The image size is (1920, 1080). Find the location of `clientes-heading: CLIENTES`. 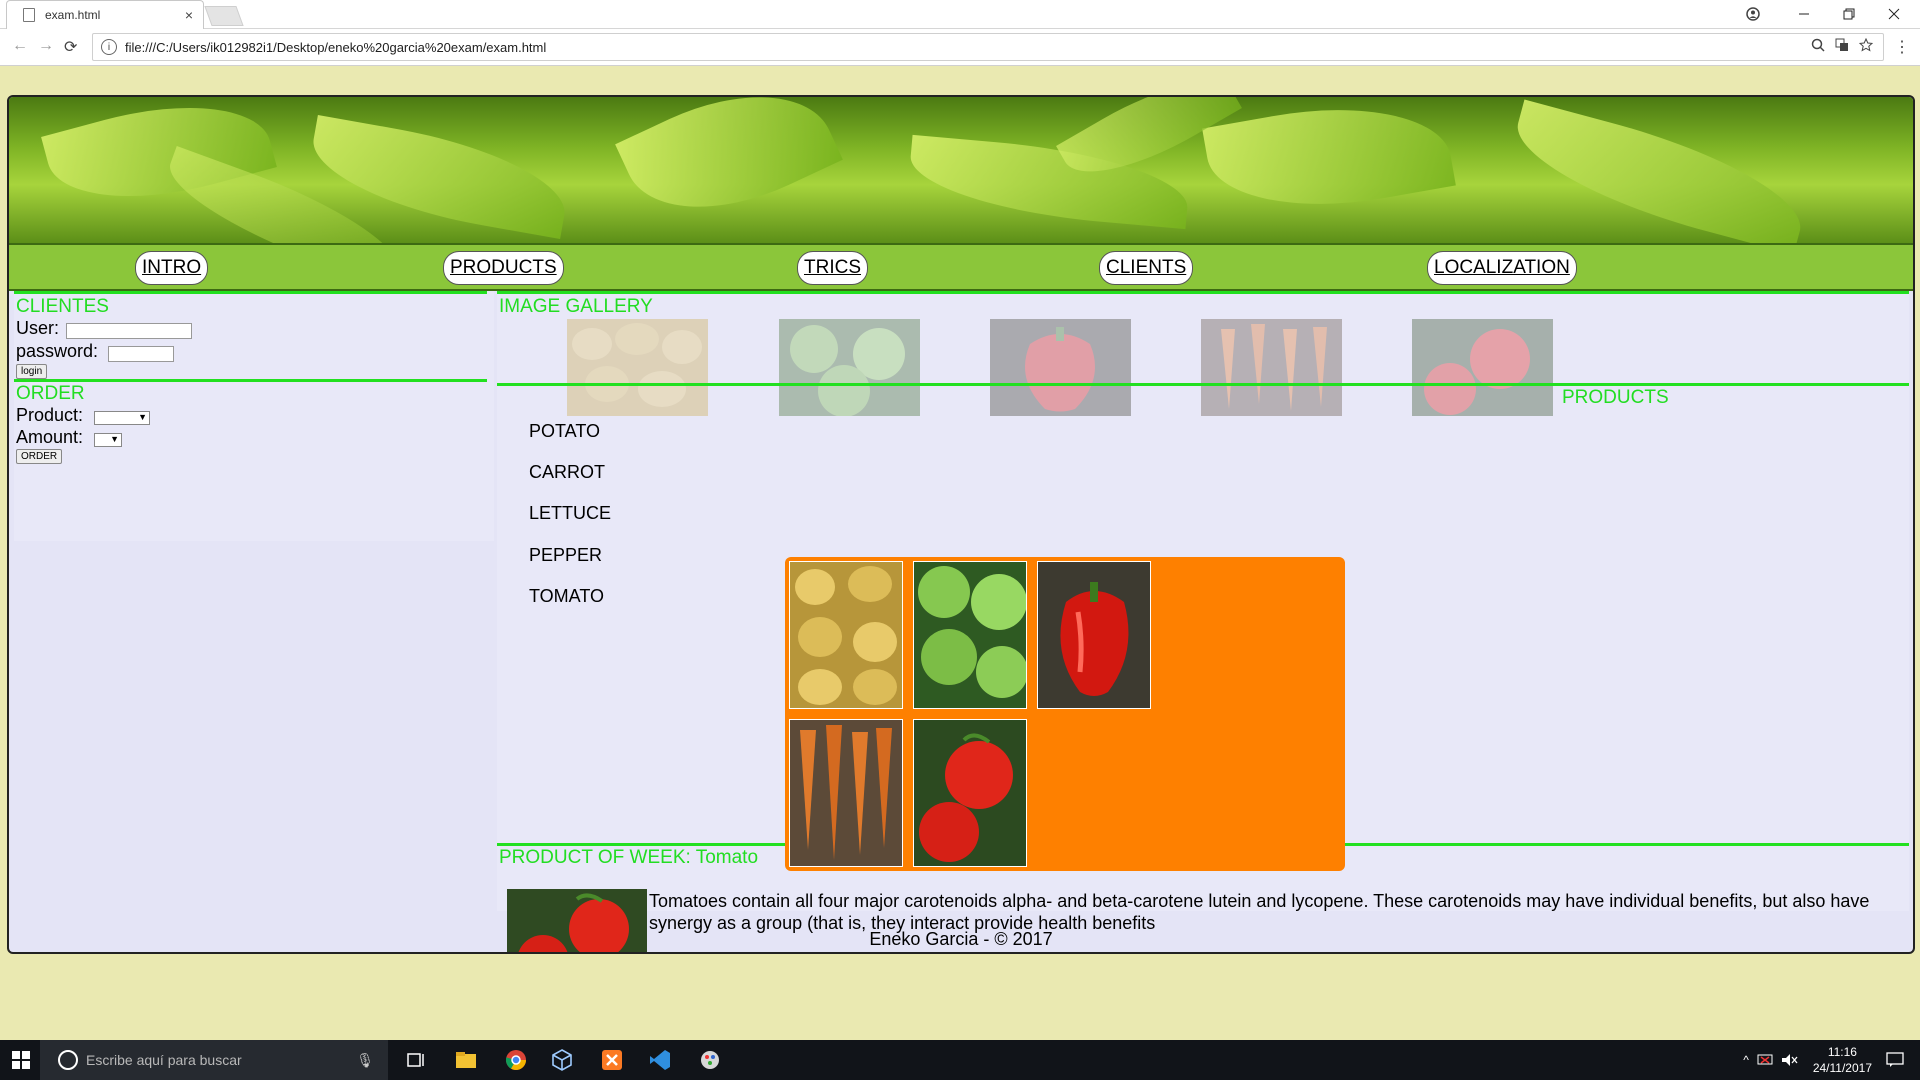

clientes-heading: CLIENTES is located at coordinates (62, 306).